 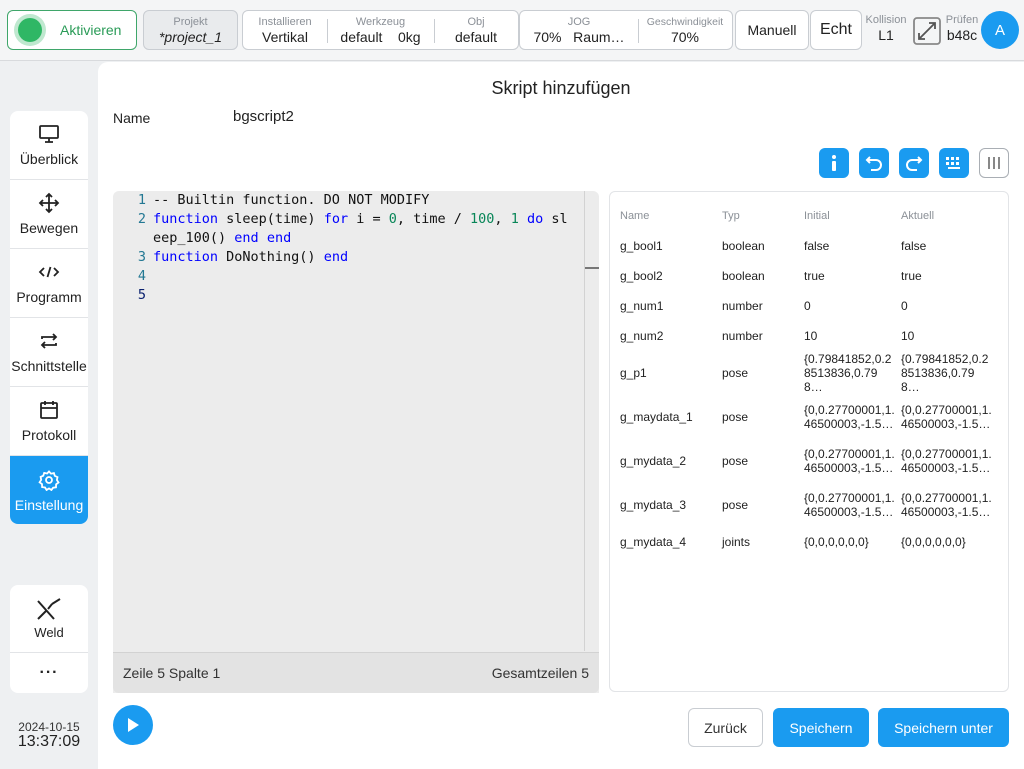 I want to click on collision-value: L1, so click(x=886, y=35).